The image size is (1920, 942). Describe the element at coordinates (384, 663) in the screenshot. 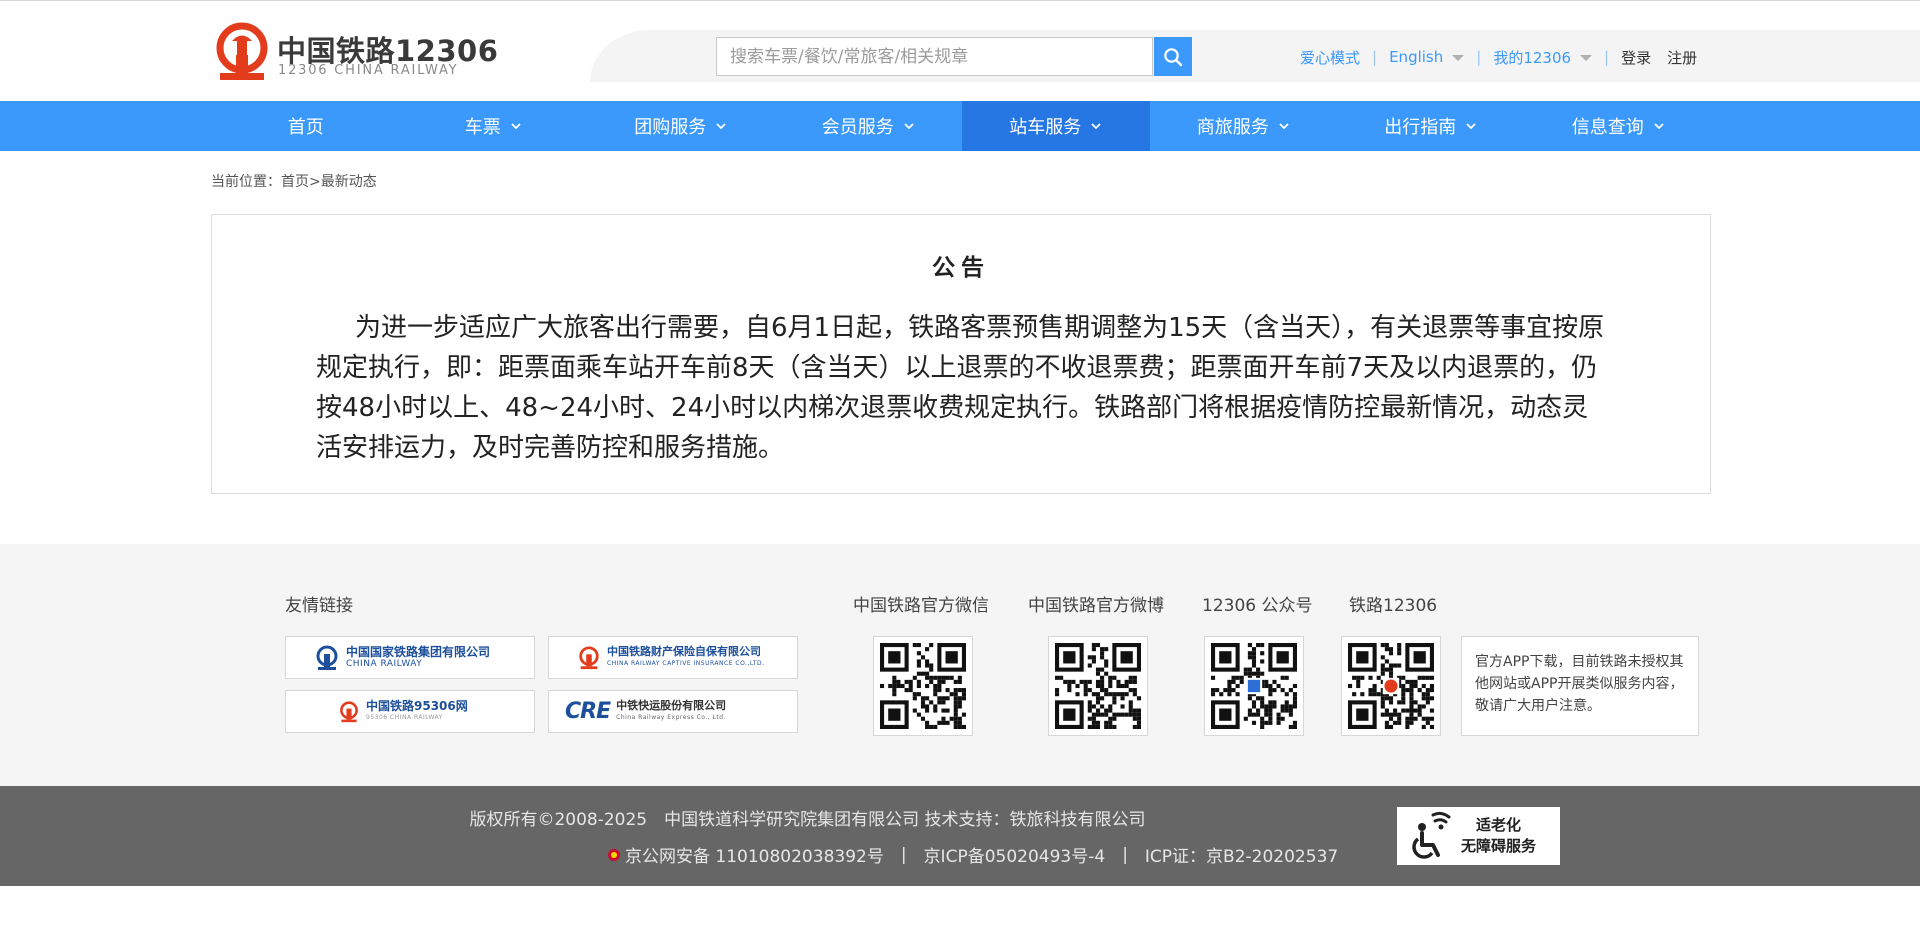

I see `partner-sub: CHINA RAILWAY` at that location.